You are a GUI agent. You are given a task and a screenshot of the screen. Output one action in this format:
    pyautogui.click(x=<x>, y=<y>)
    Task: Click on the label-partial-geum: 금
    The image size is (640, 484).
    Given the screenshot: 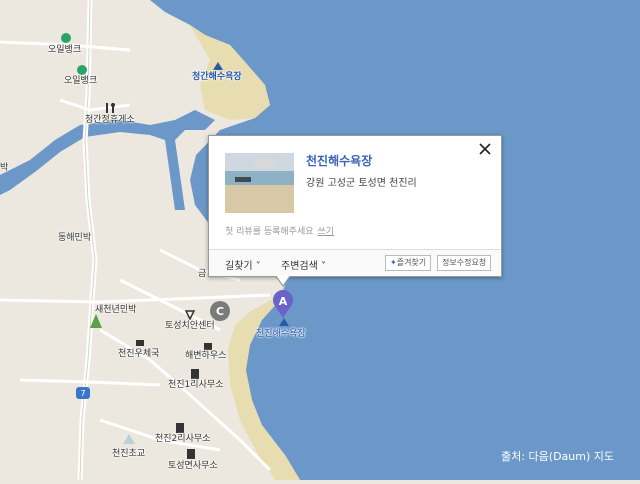 What is the action you would take?
    pyautogui.click(x=202, y=274)
    